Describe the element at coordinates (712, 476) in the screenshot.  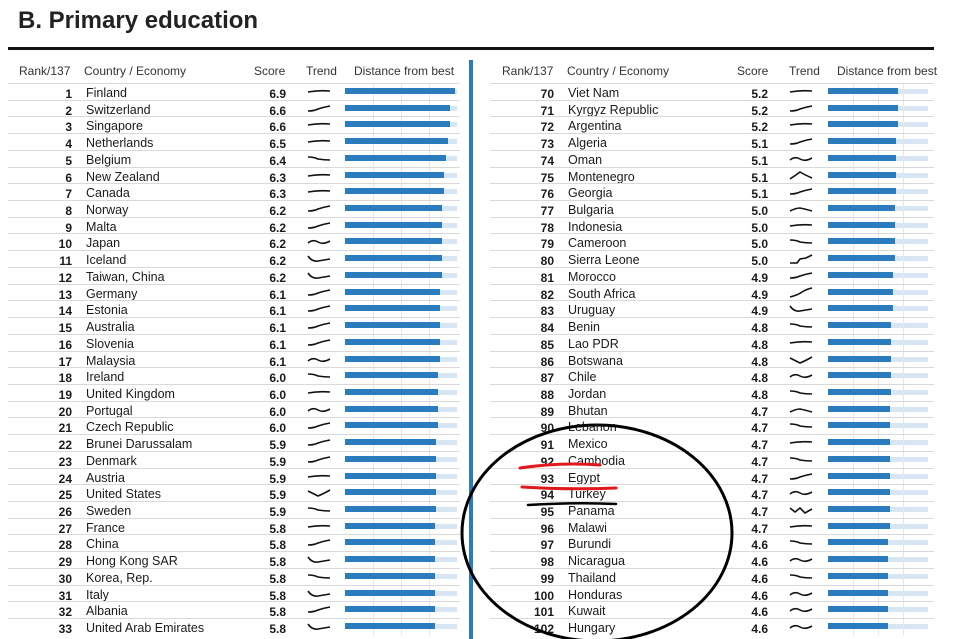
I see `table-row: 93 Egypt 4.7` at that location.